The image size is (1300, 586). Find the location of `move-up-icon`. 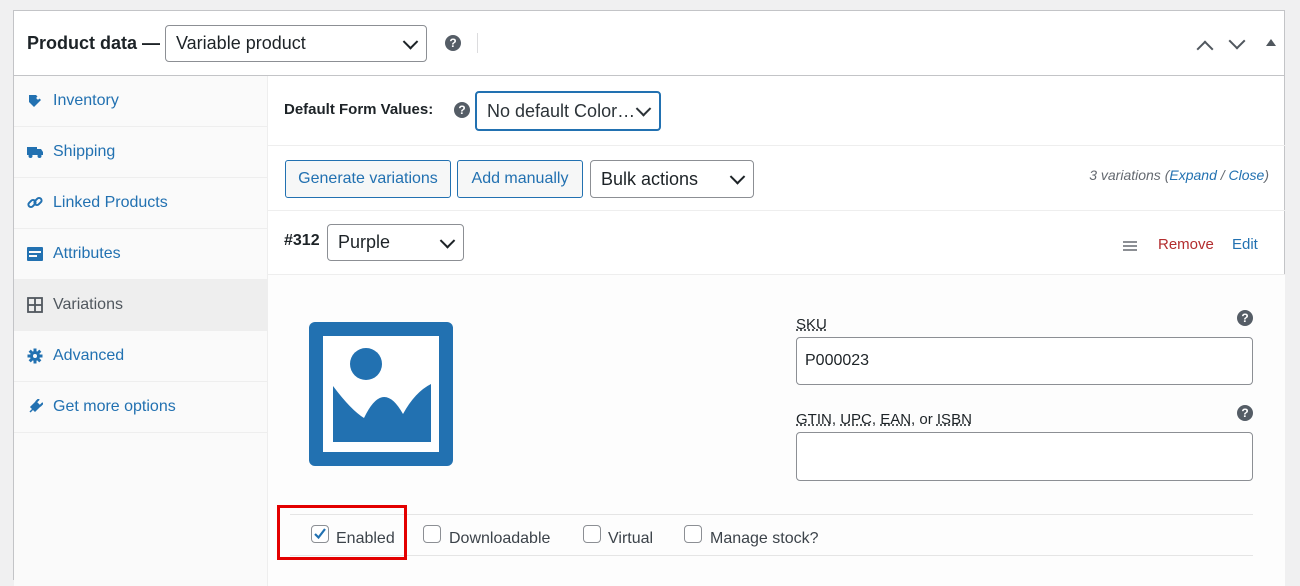

move-up-icon is located at coordinates (1205, 49).